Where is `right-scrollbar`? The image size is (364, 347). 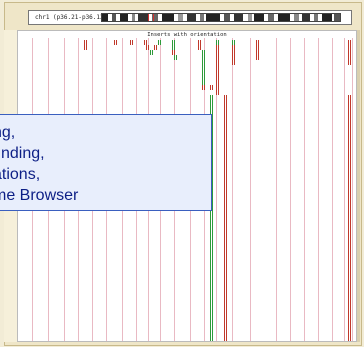 right-scrollbar is located at coordinates (358, 186).